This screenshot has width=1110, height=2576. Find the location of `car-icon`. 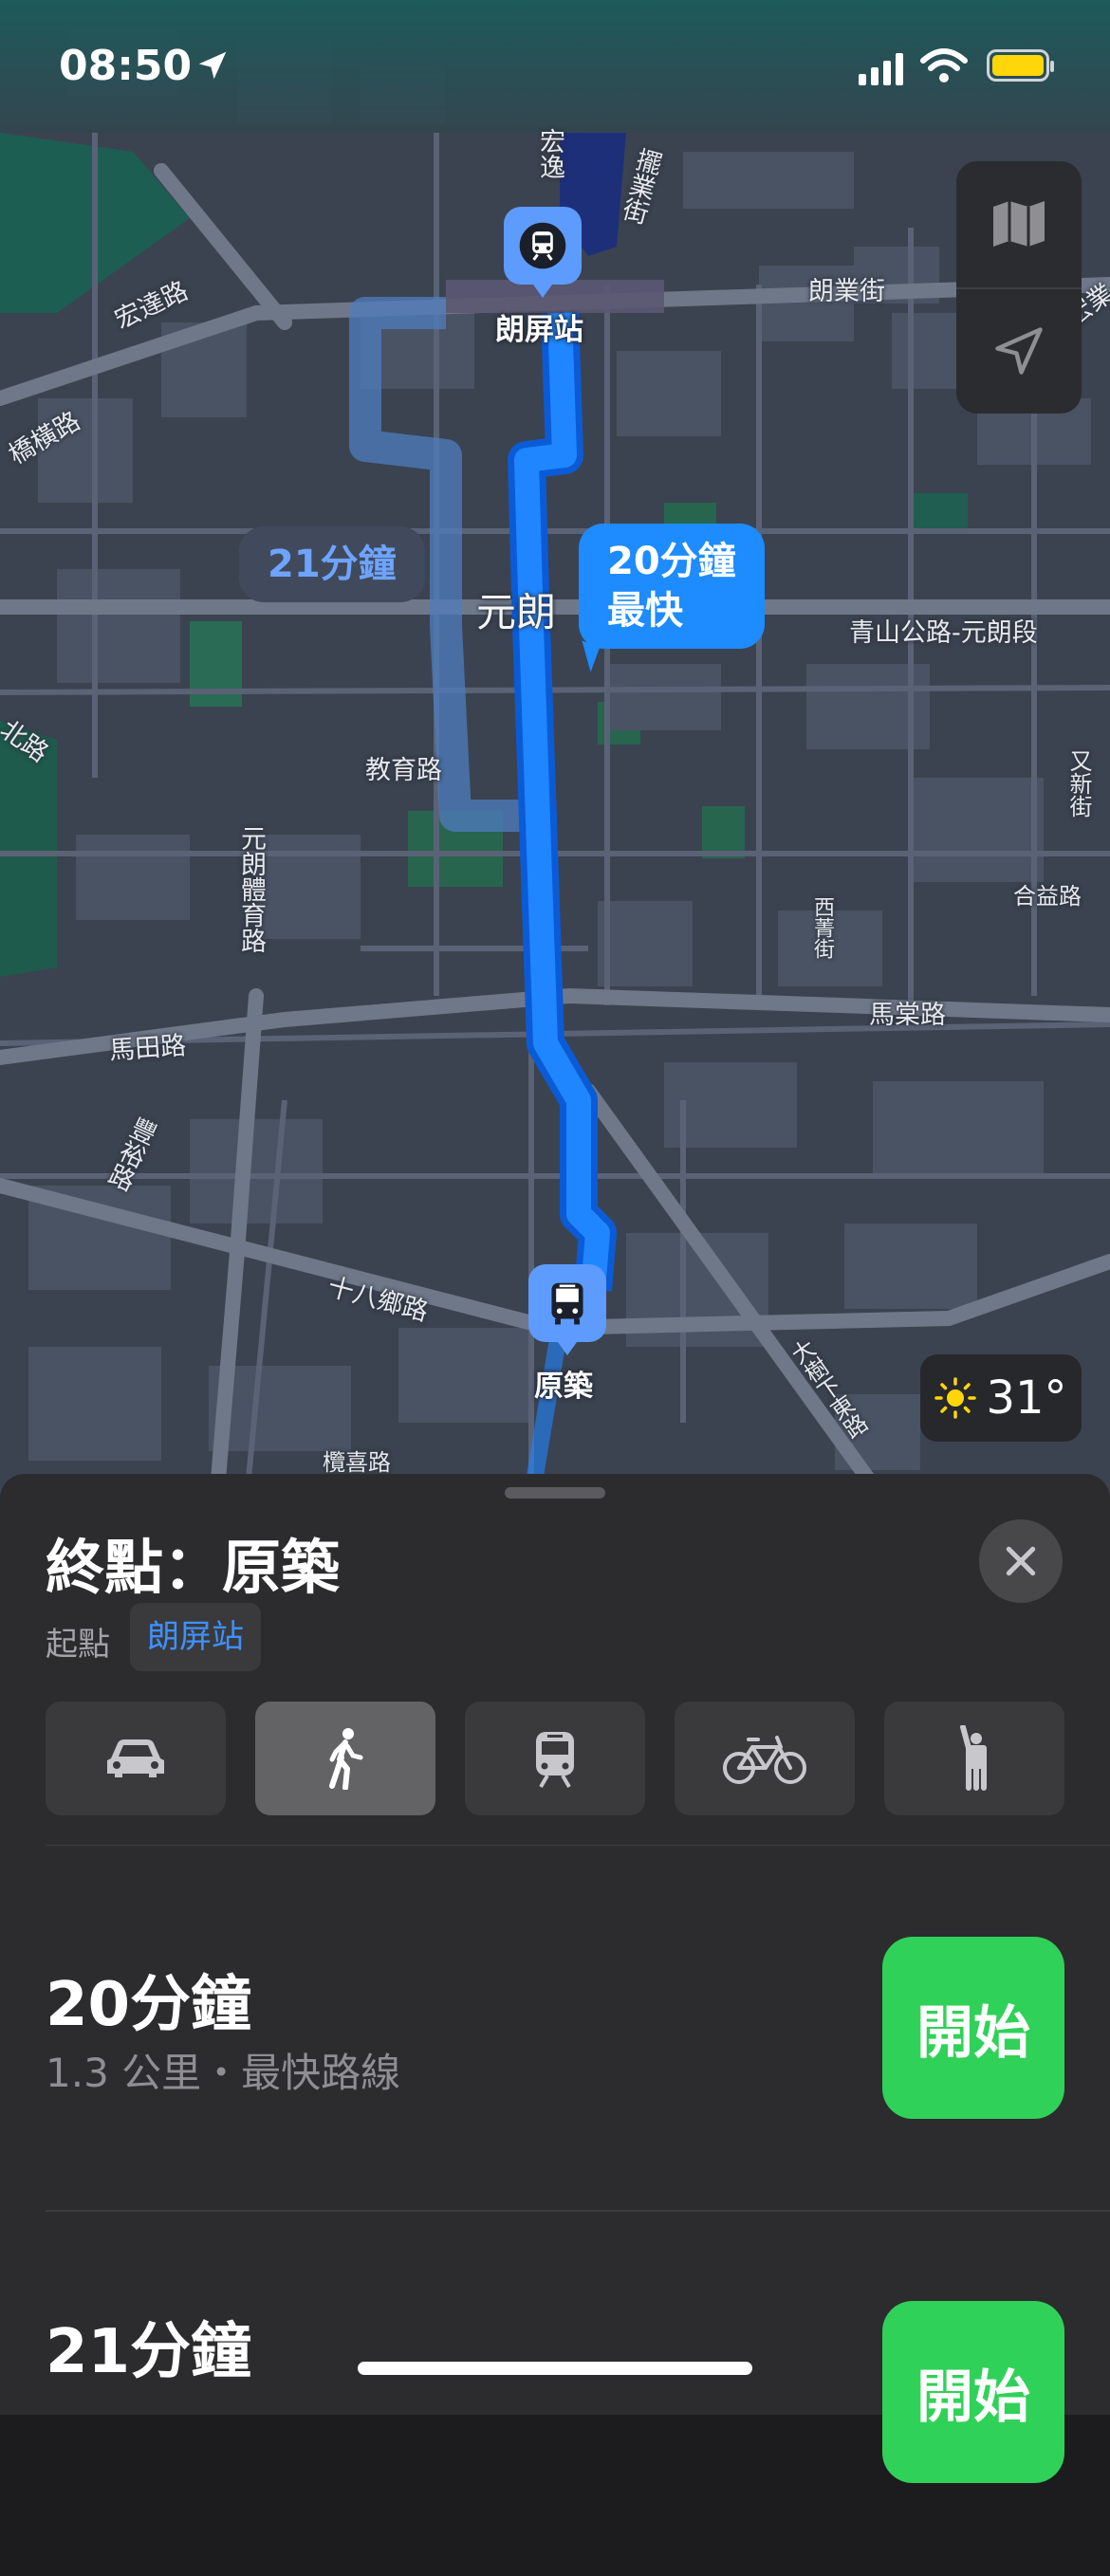

car-icon is located at coordinates (135, 1758).